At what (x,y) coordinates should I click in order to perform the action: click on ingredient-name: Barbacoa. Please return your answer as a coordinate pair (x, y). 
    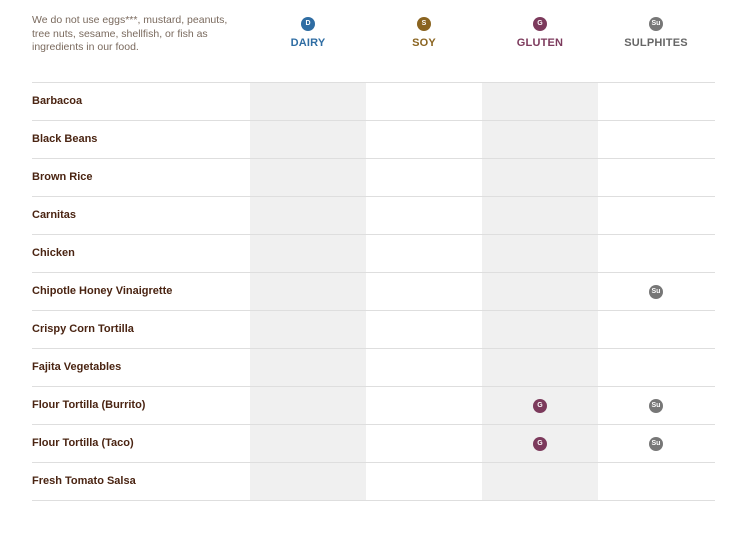
    Looking at the image, I should click on (57, 101).